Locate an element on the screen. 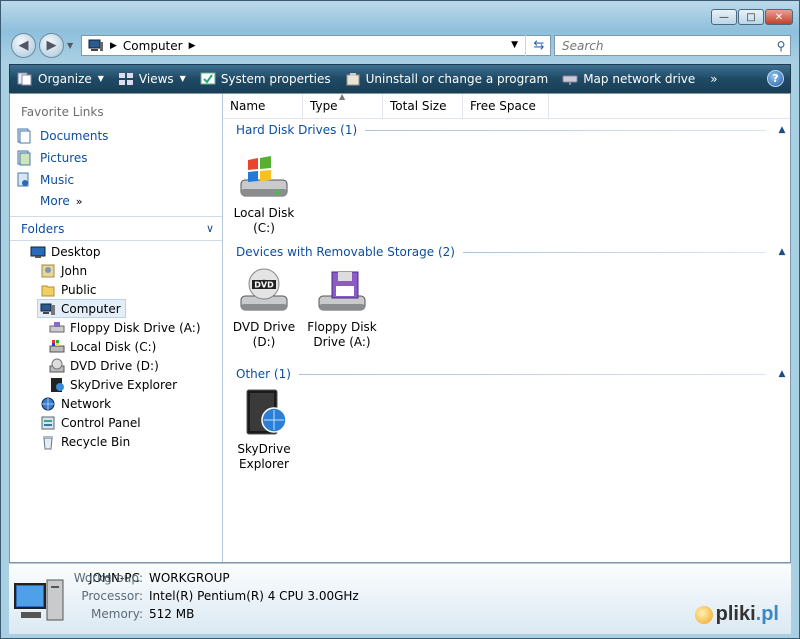  group-header-hard-disk: Hard Disk Drives (1) ▲ is located at coordinates (506, 130).